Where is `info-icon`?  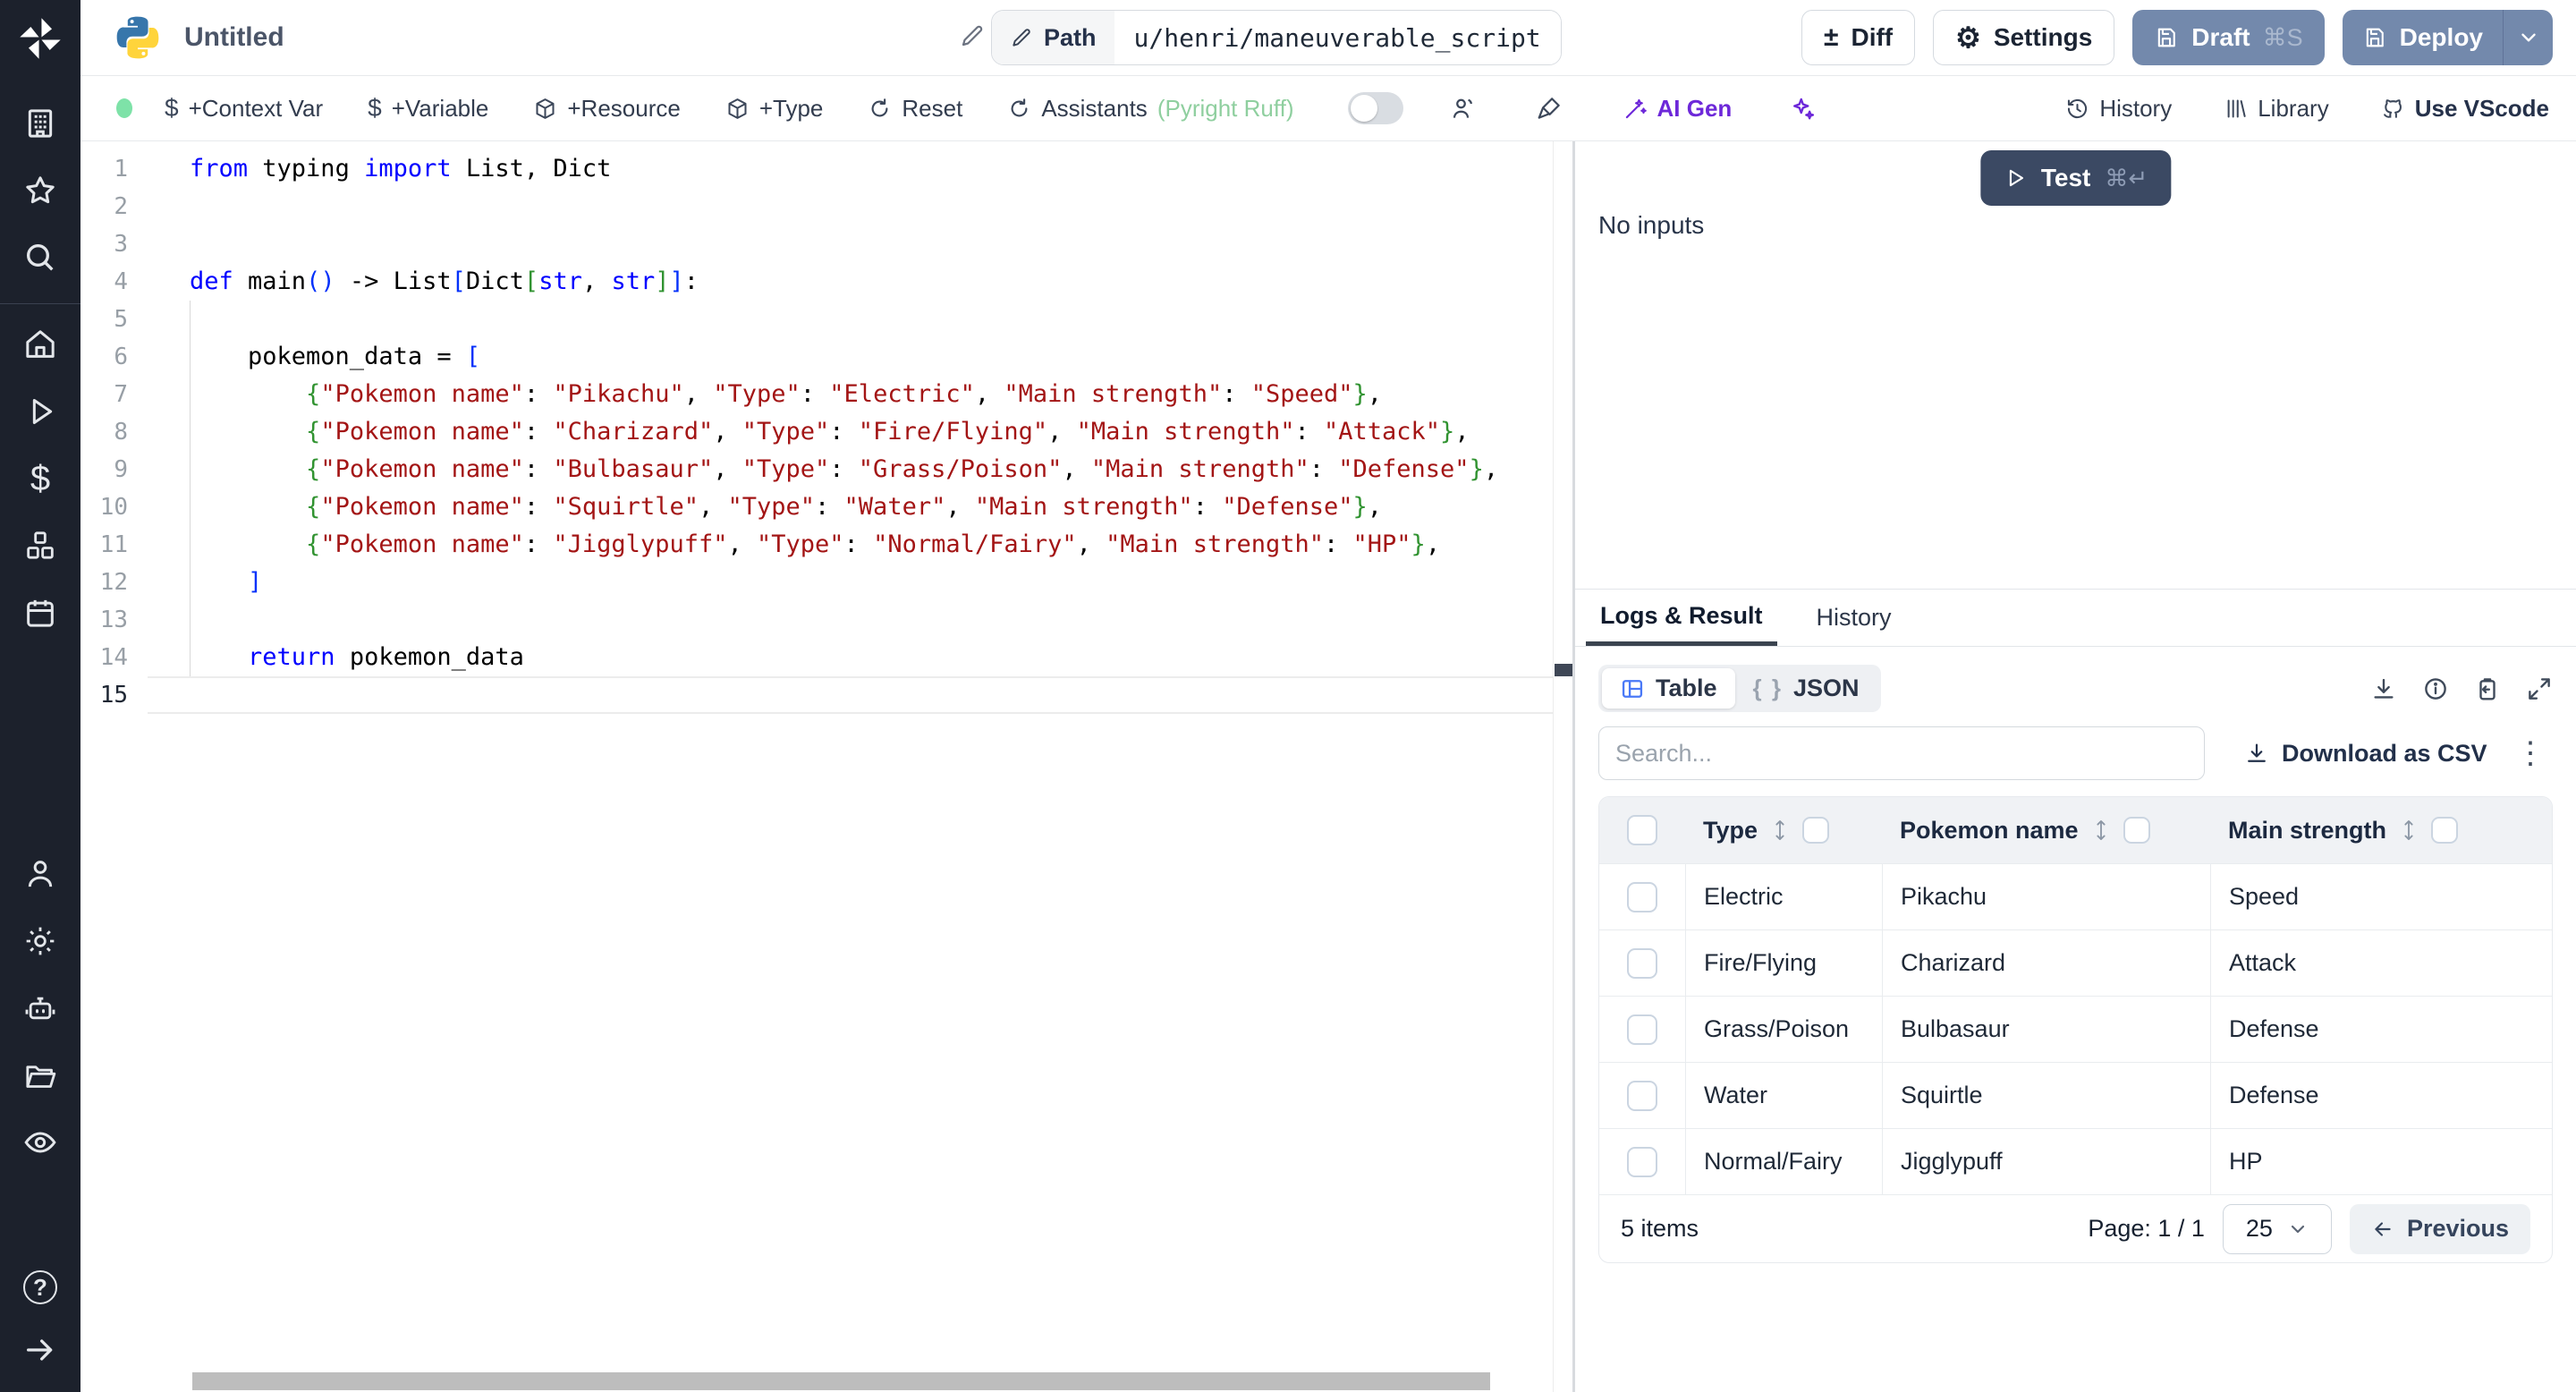 info-icon is located at coordinates (2435, 688).